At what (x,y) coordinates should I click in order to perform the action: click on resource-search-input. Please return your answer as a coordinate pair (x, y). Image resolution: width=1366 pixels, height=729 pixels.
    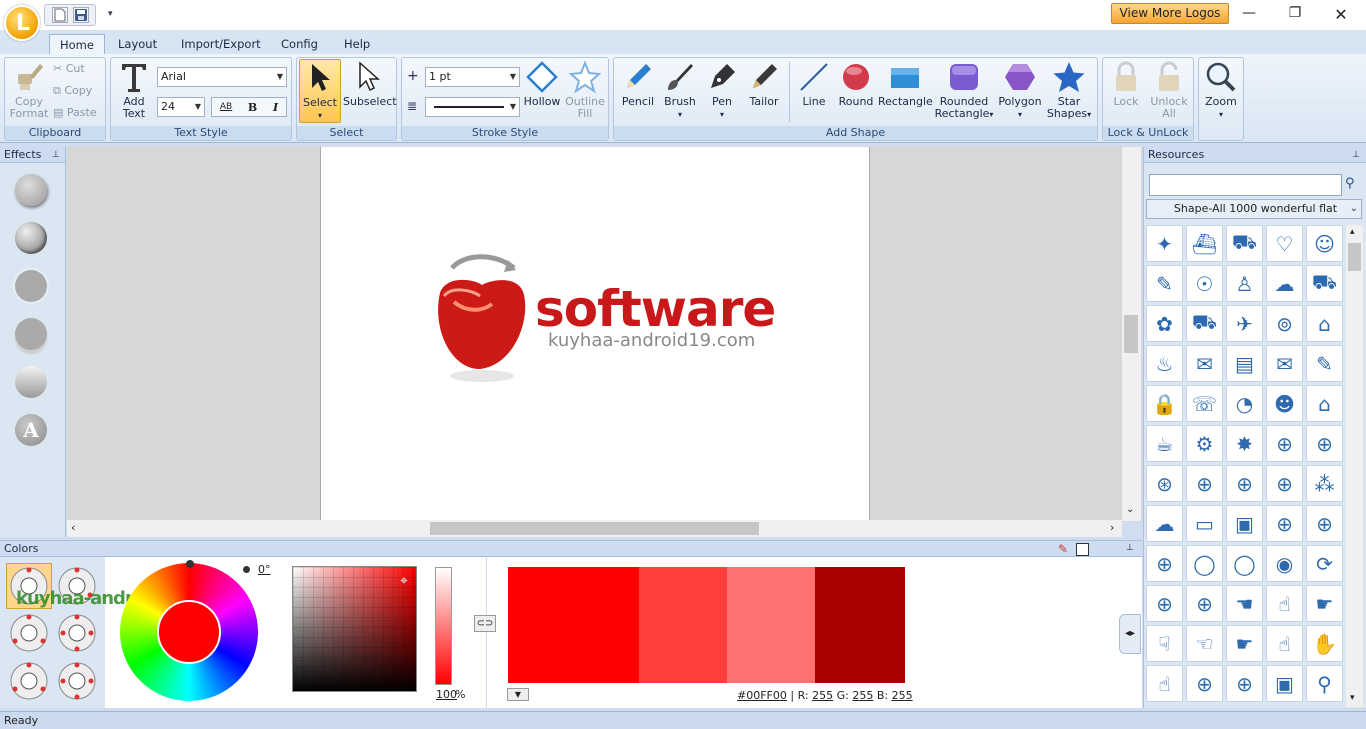
    Looking at the image, I should click on (1245, 185).